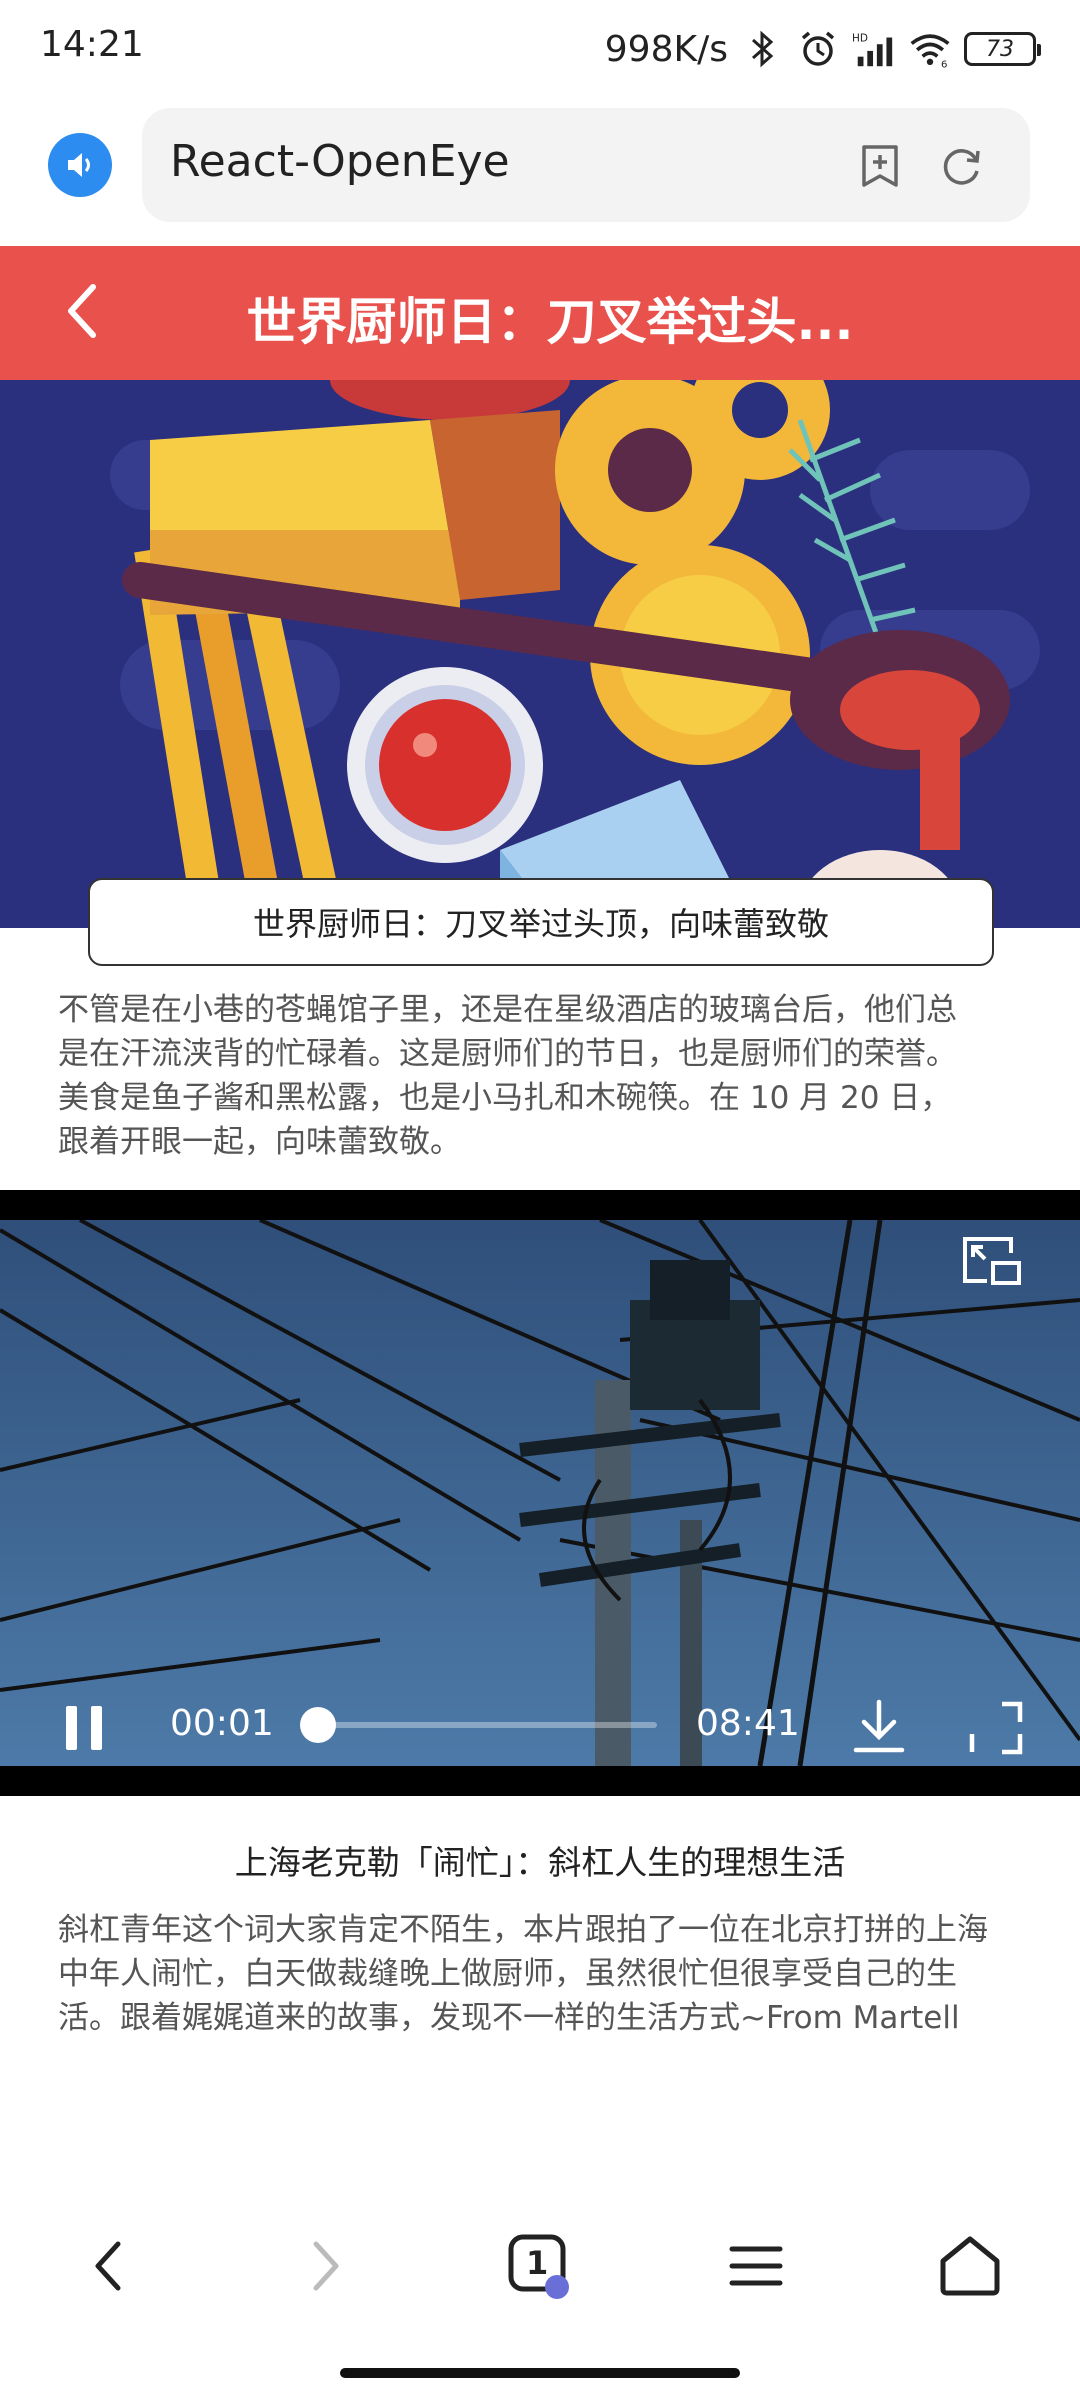  What do you see at coordinates (540, 49) in the screenshot?
I see `status-bar: 14:21 998K/s HD 6 73` at bounding box center [540, 49].